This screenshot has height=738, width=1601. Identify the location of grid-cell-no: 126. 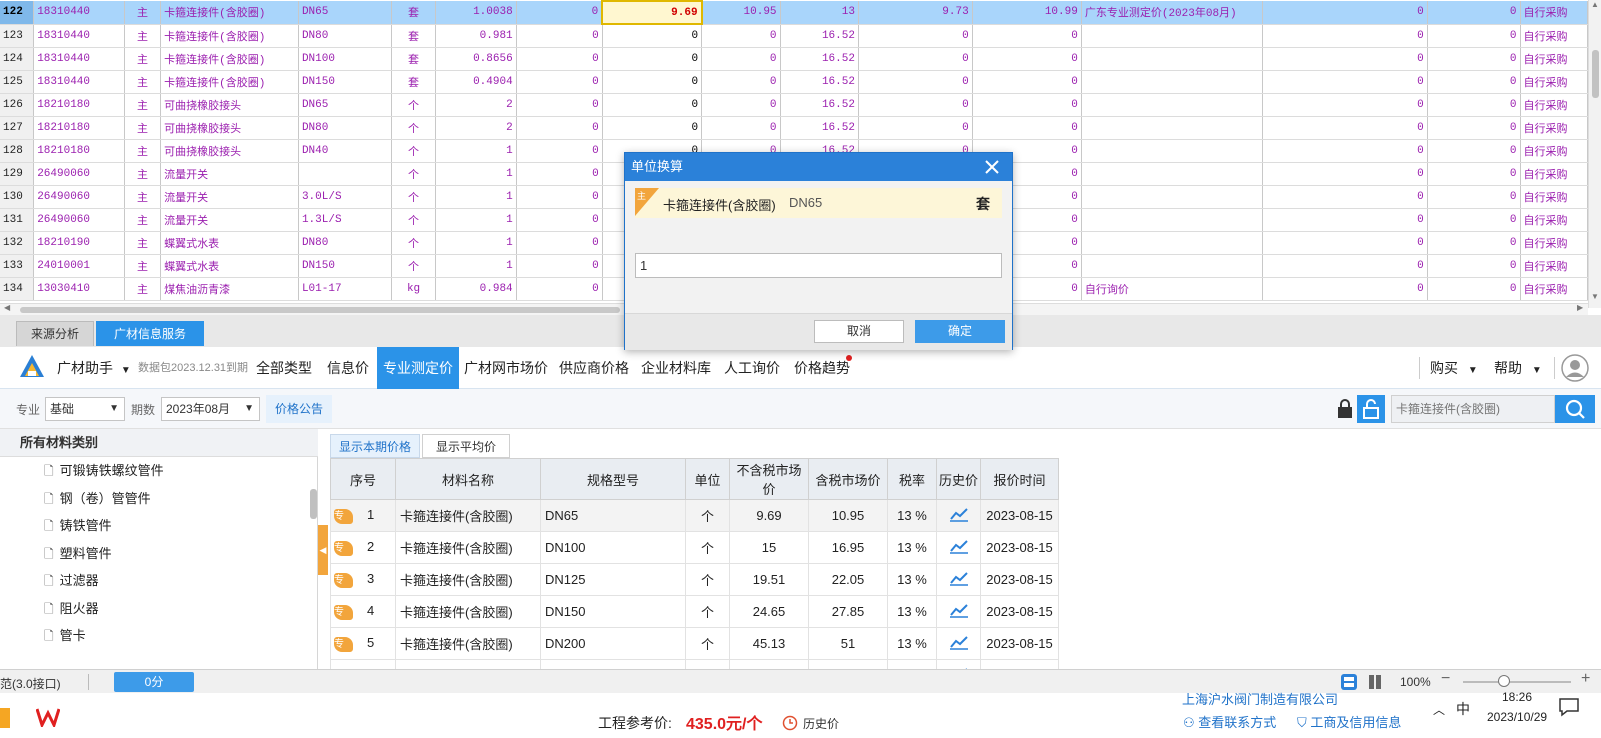
(17, 105).